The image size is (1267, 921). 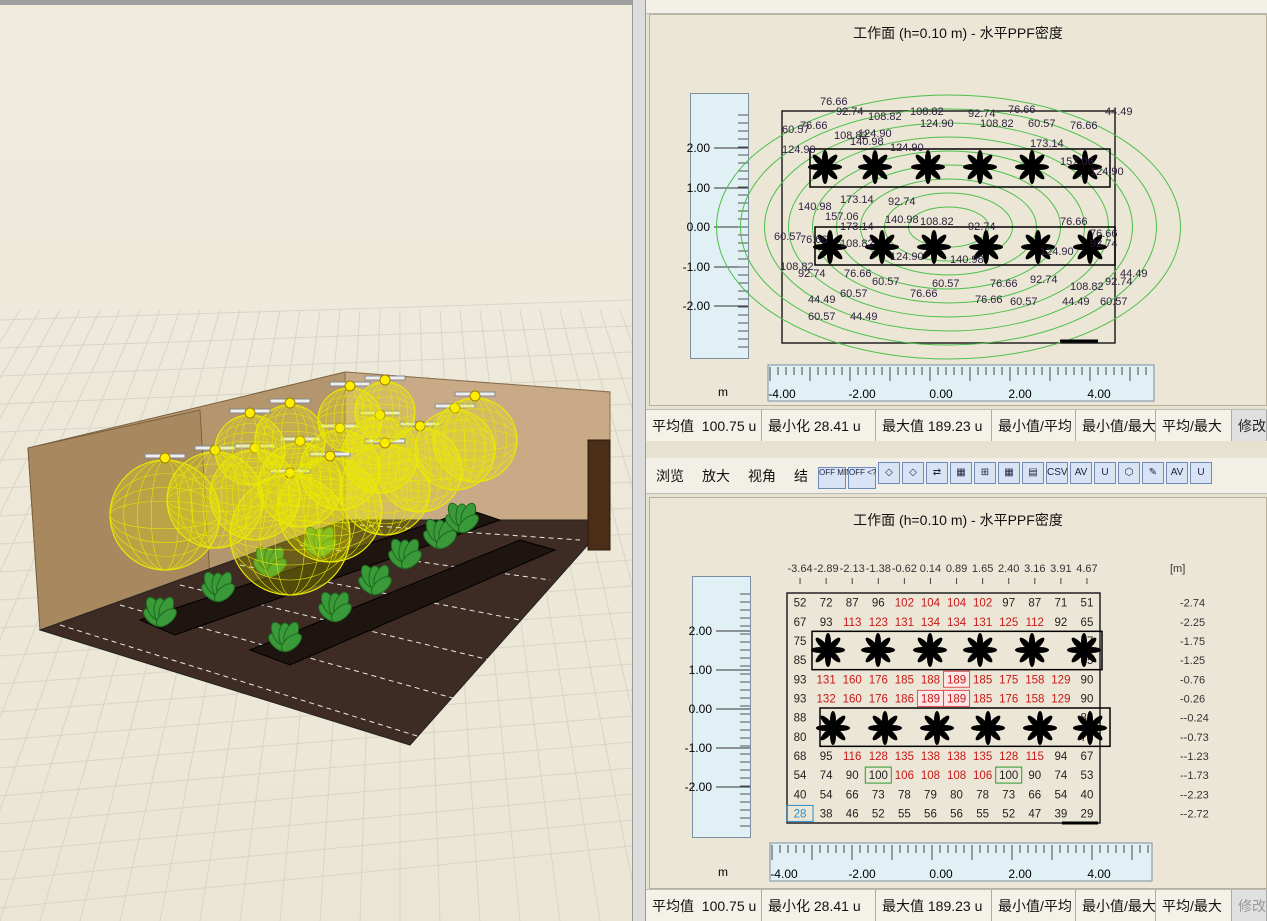 What do you see at coordinates (1153, 473) in the screenshot?
I see `toolbar-tool-icon: ✎` at bounding box center [1153, 473].